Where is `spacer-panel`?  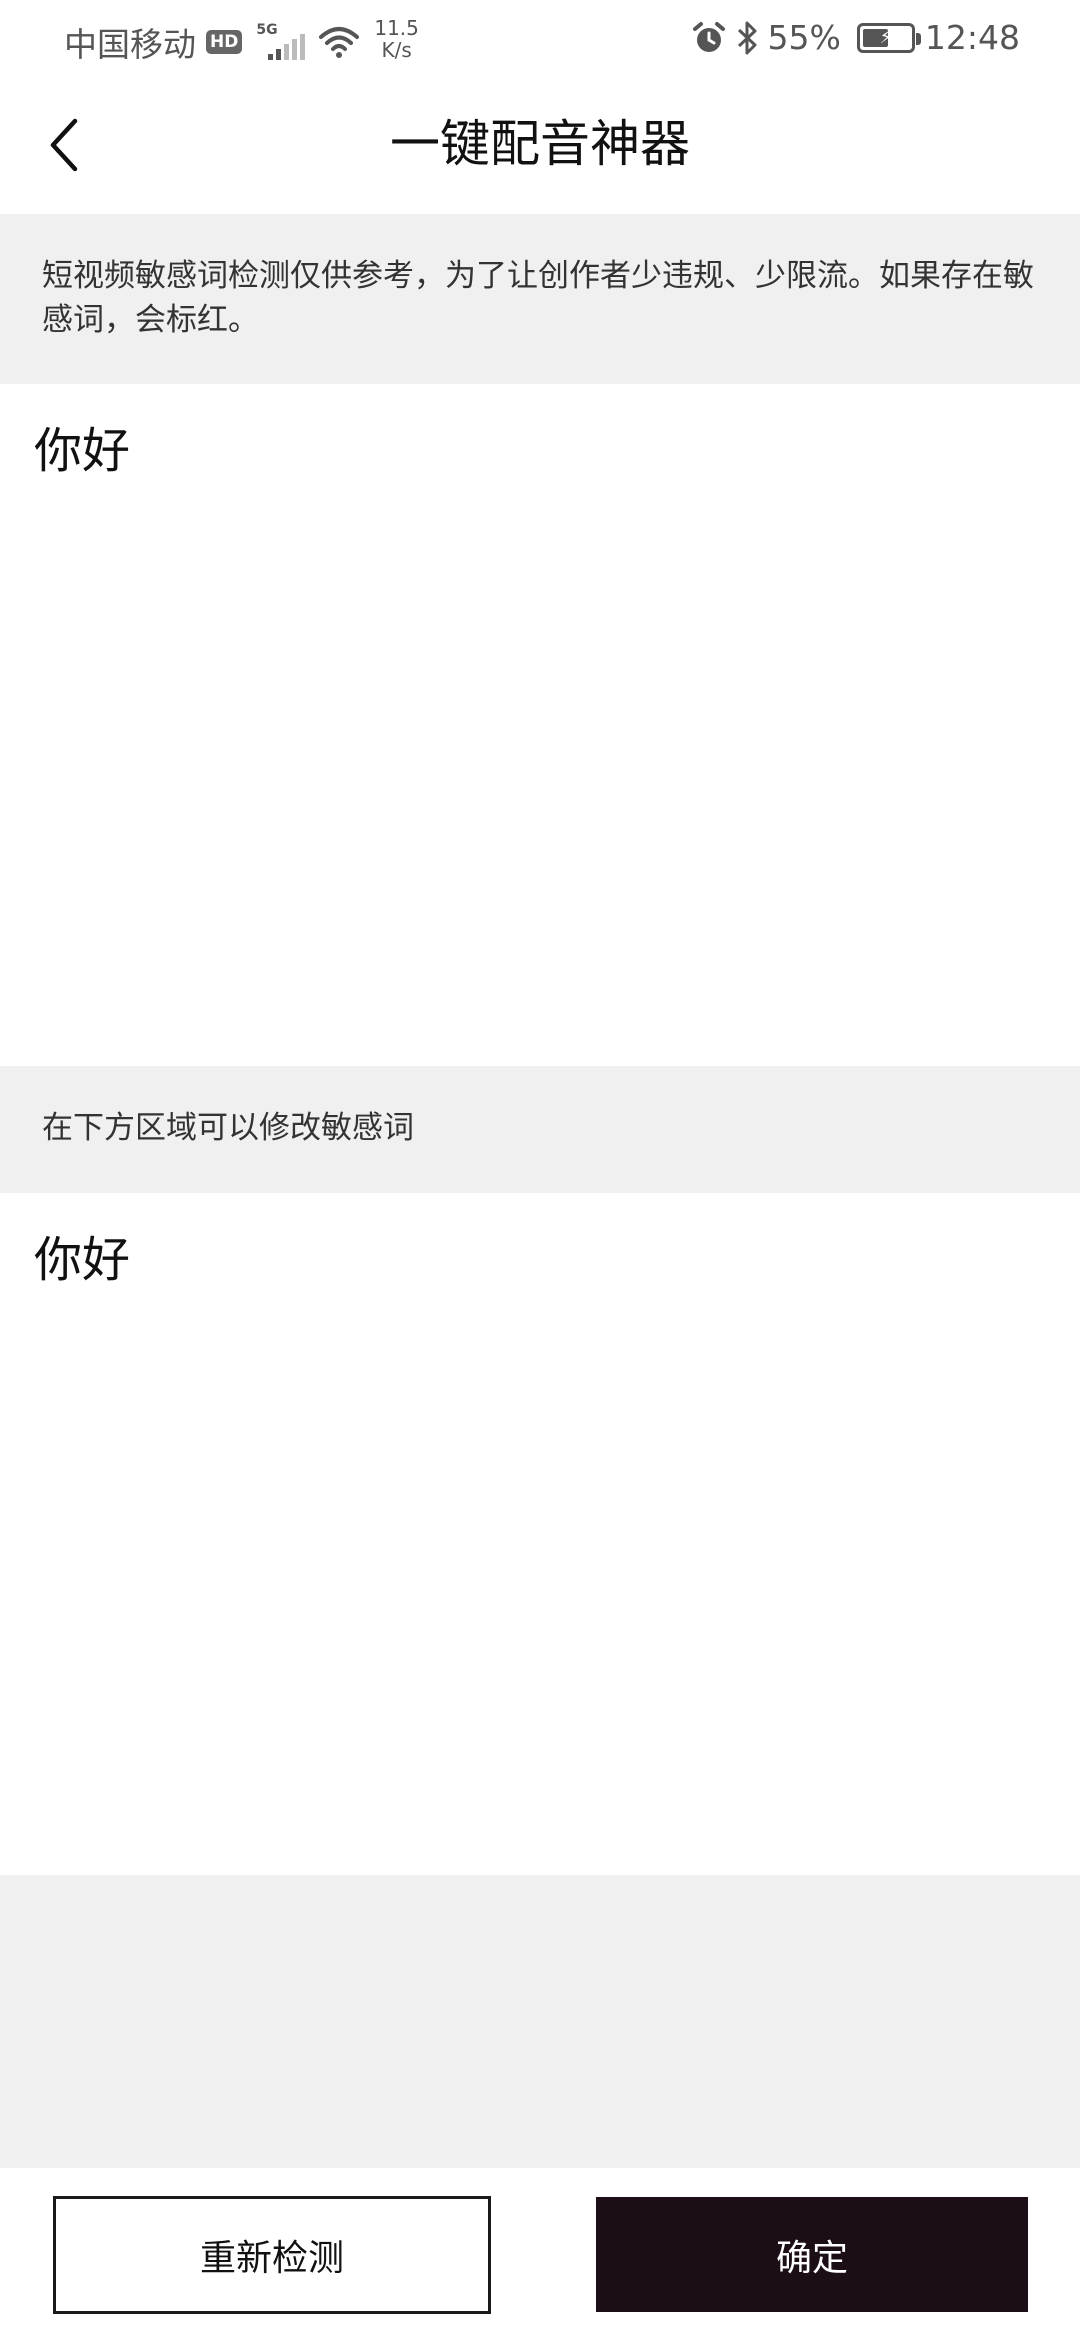 spacer-panel is located at coordinates (540, 2021).